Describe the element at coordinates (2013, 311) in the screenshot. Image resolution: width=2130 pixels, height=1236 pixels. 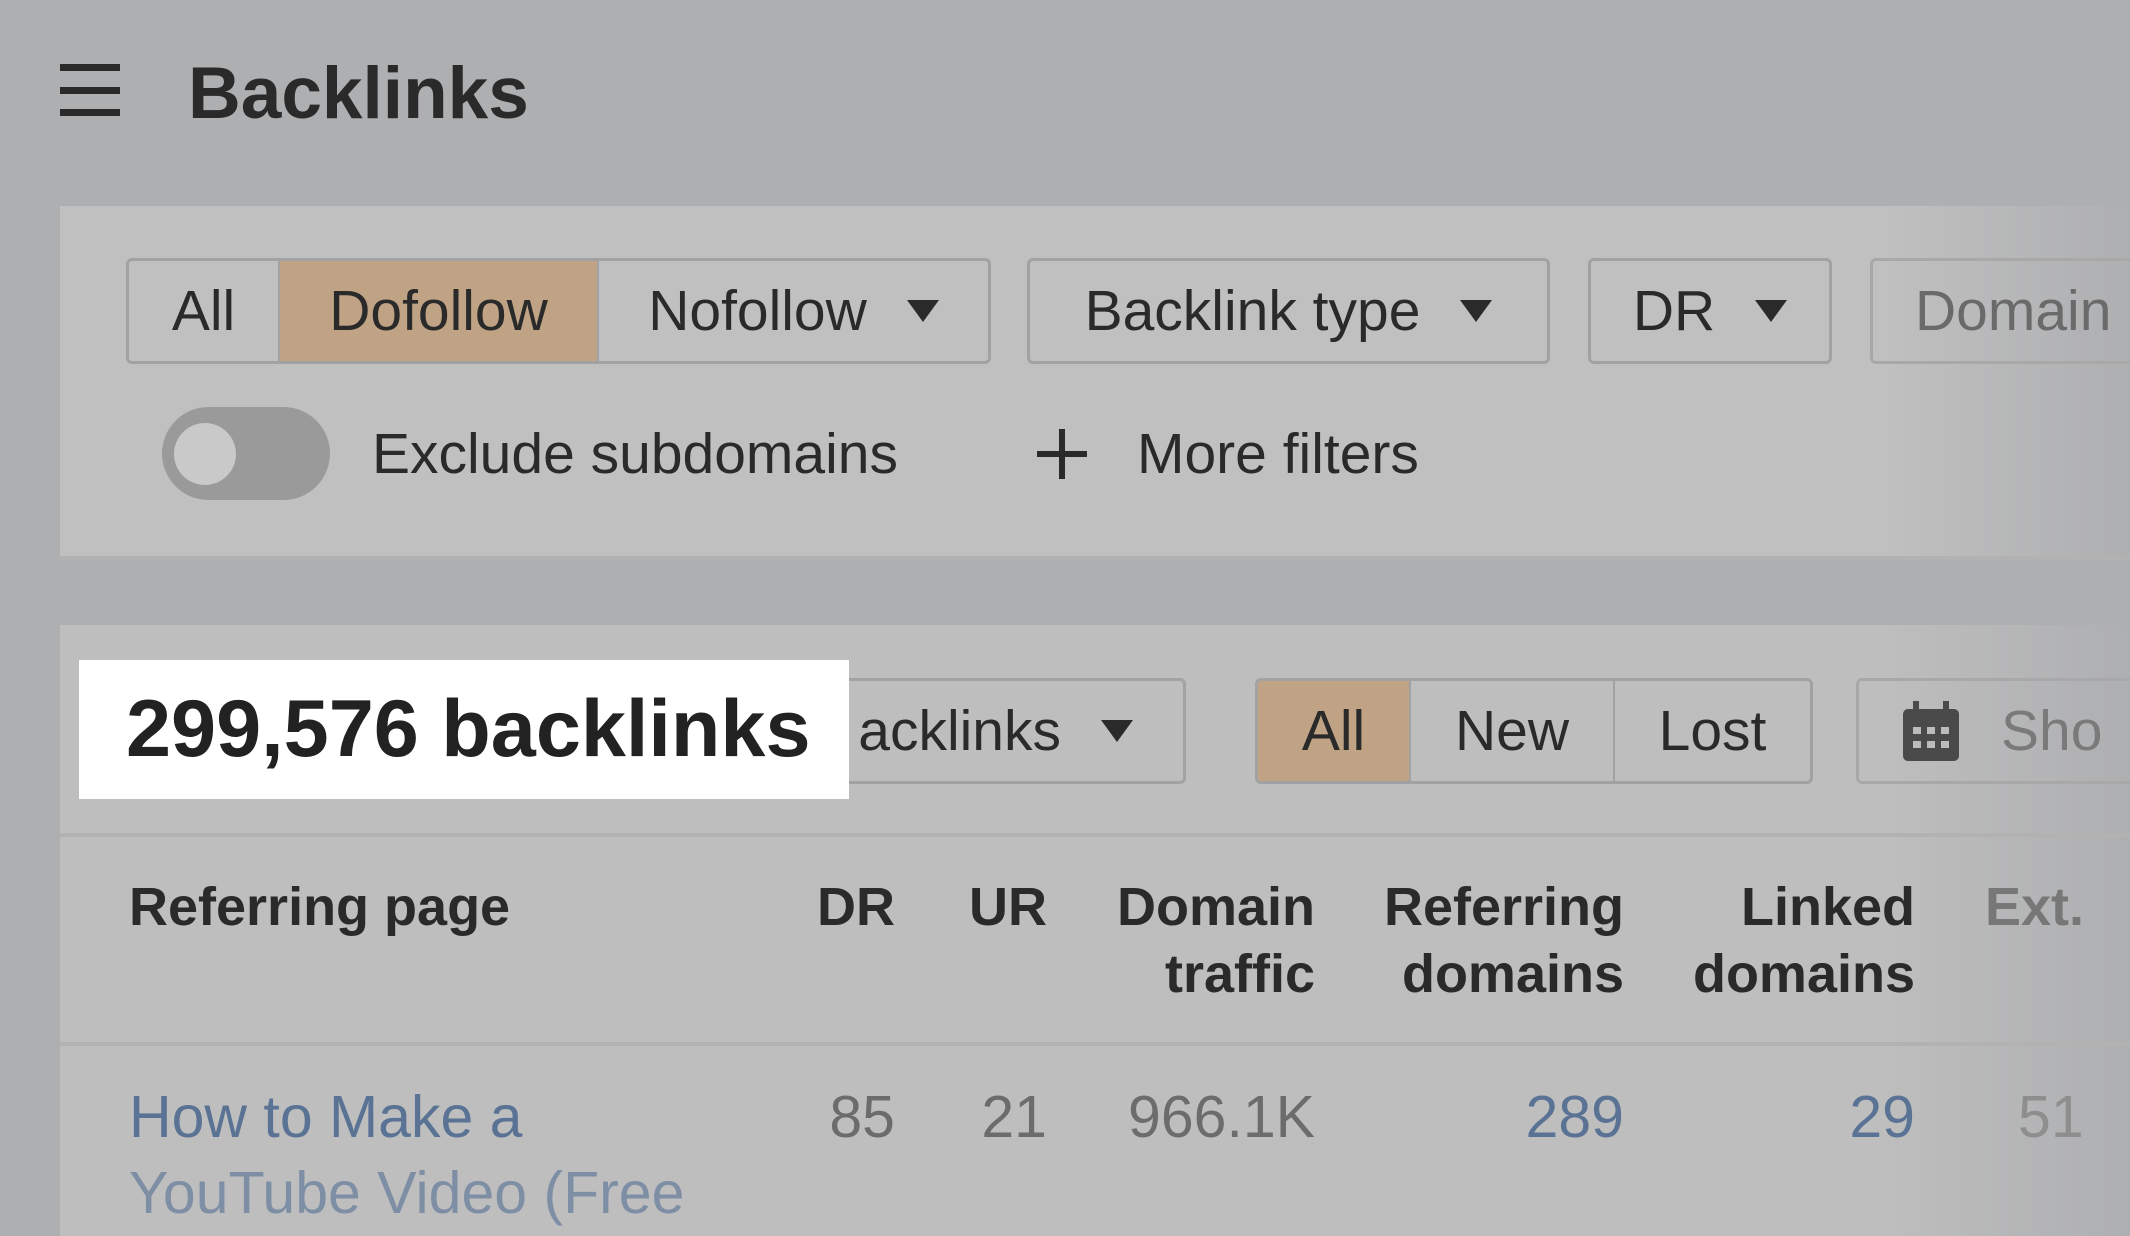
I see `domain-label: Domain` at that location.